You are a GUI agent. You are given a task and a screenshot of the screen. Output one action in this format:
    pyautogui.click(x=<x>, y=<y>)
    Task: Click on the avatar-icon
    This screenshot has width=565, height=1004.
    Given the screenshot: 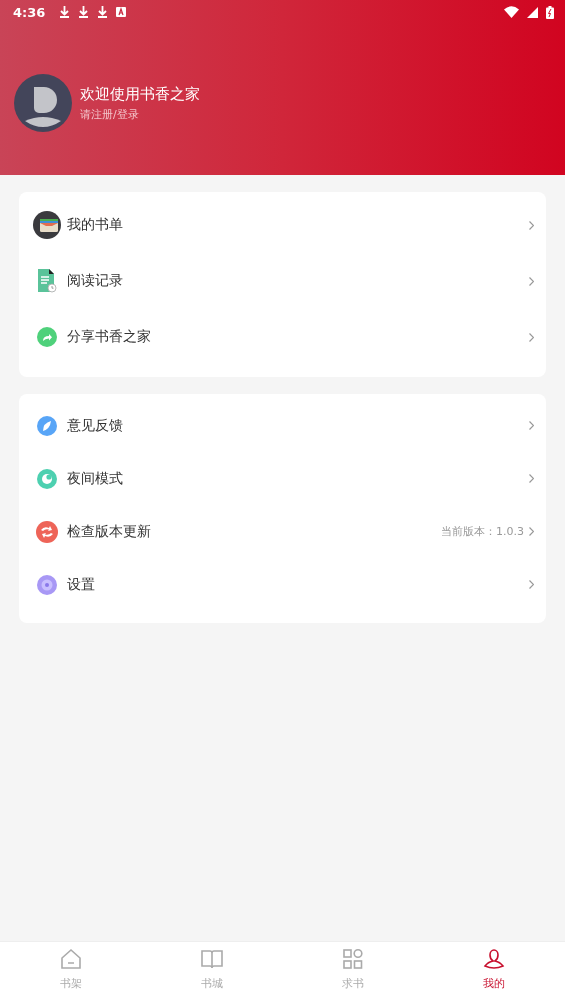 What is the action you would take?
    pyautogui.click(x=43, y=103)
    